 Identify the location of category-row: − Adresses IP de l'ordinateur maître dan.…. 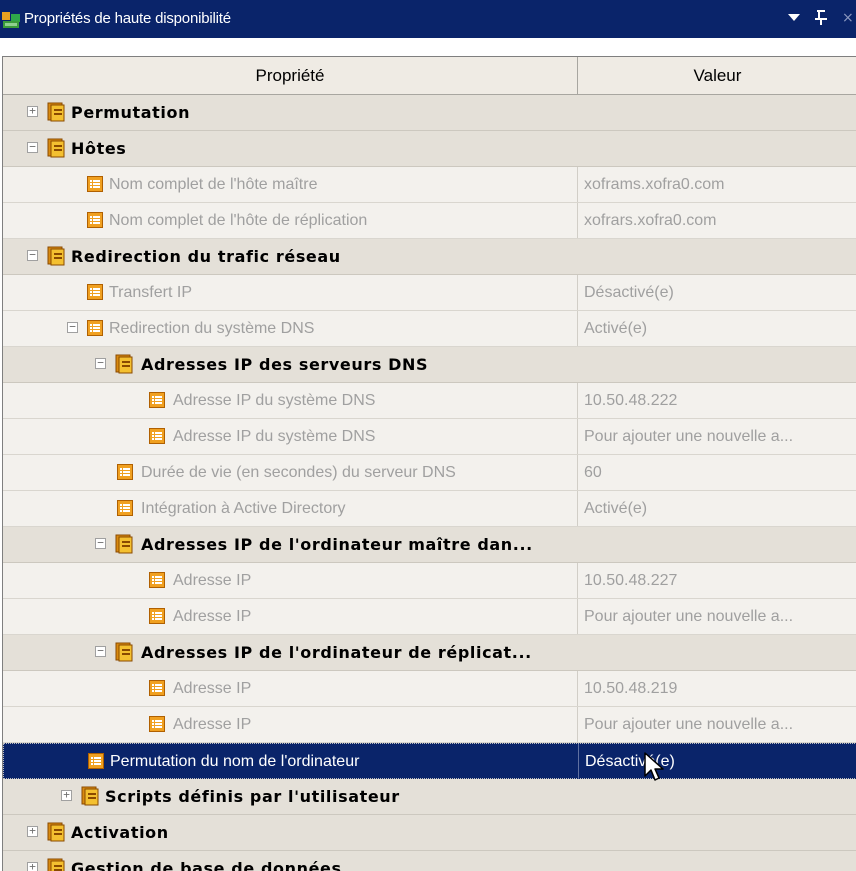
(429, 545).